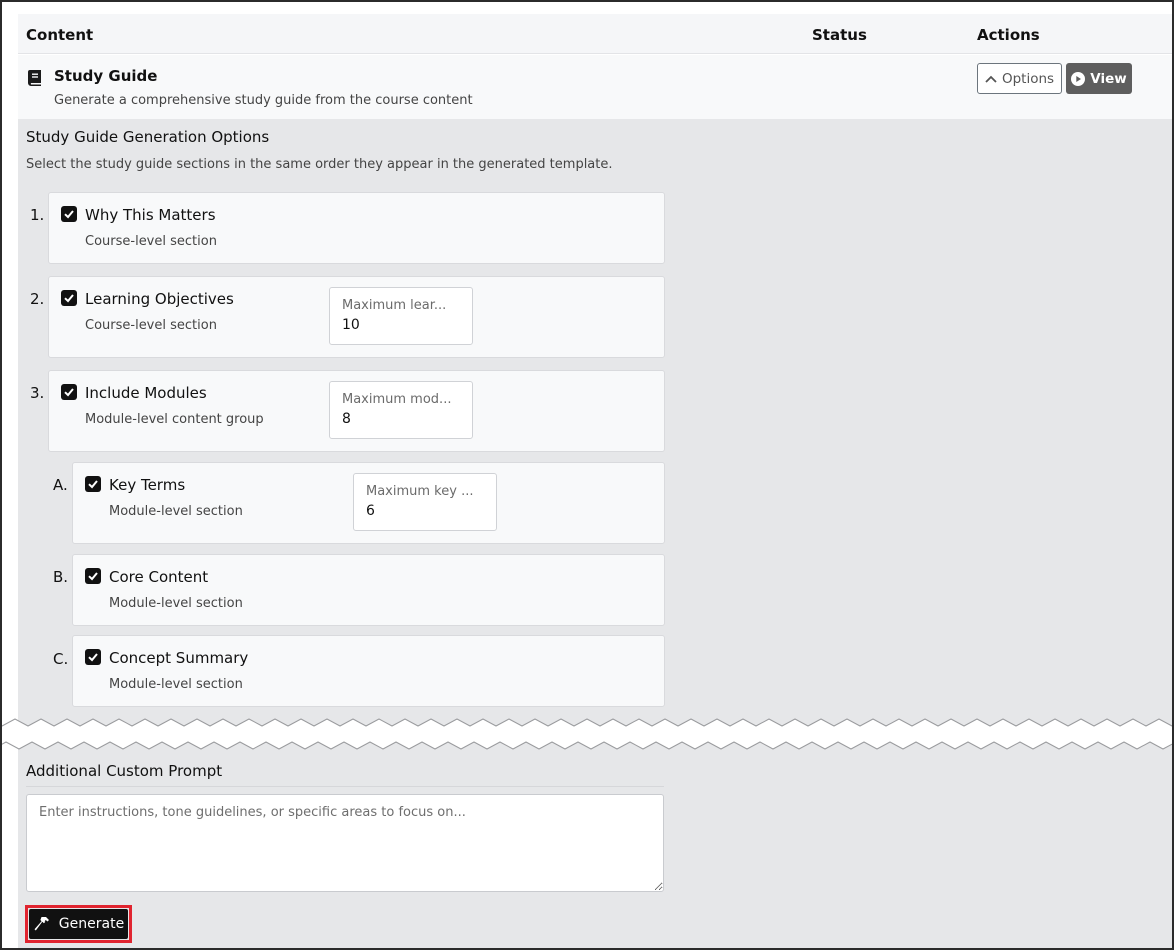  What do you see at coordinates (61, 659) in the screenshot?
I see `subsection-index: C.` at bounding box center [61, 659].